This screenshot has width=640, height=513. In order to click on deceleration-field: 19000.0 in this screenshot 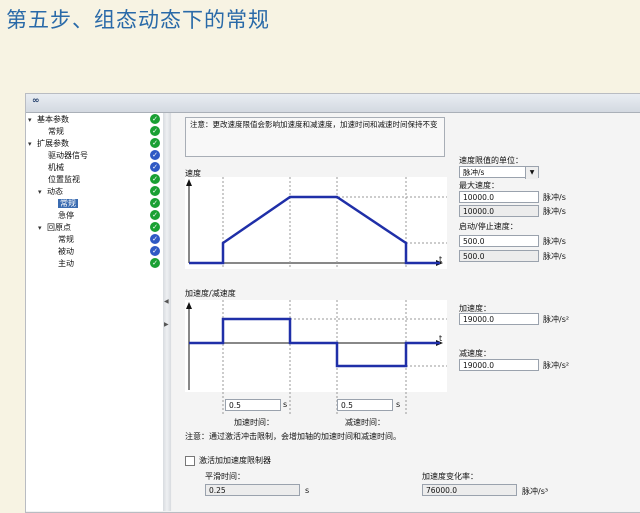, I will do `click(499, 365)`.